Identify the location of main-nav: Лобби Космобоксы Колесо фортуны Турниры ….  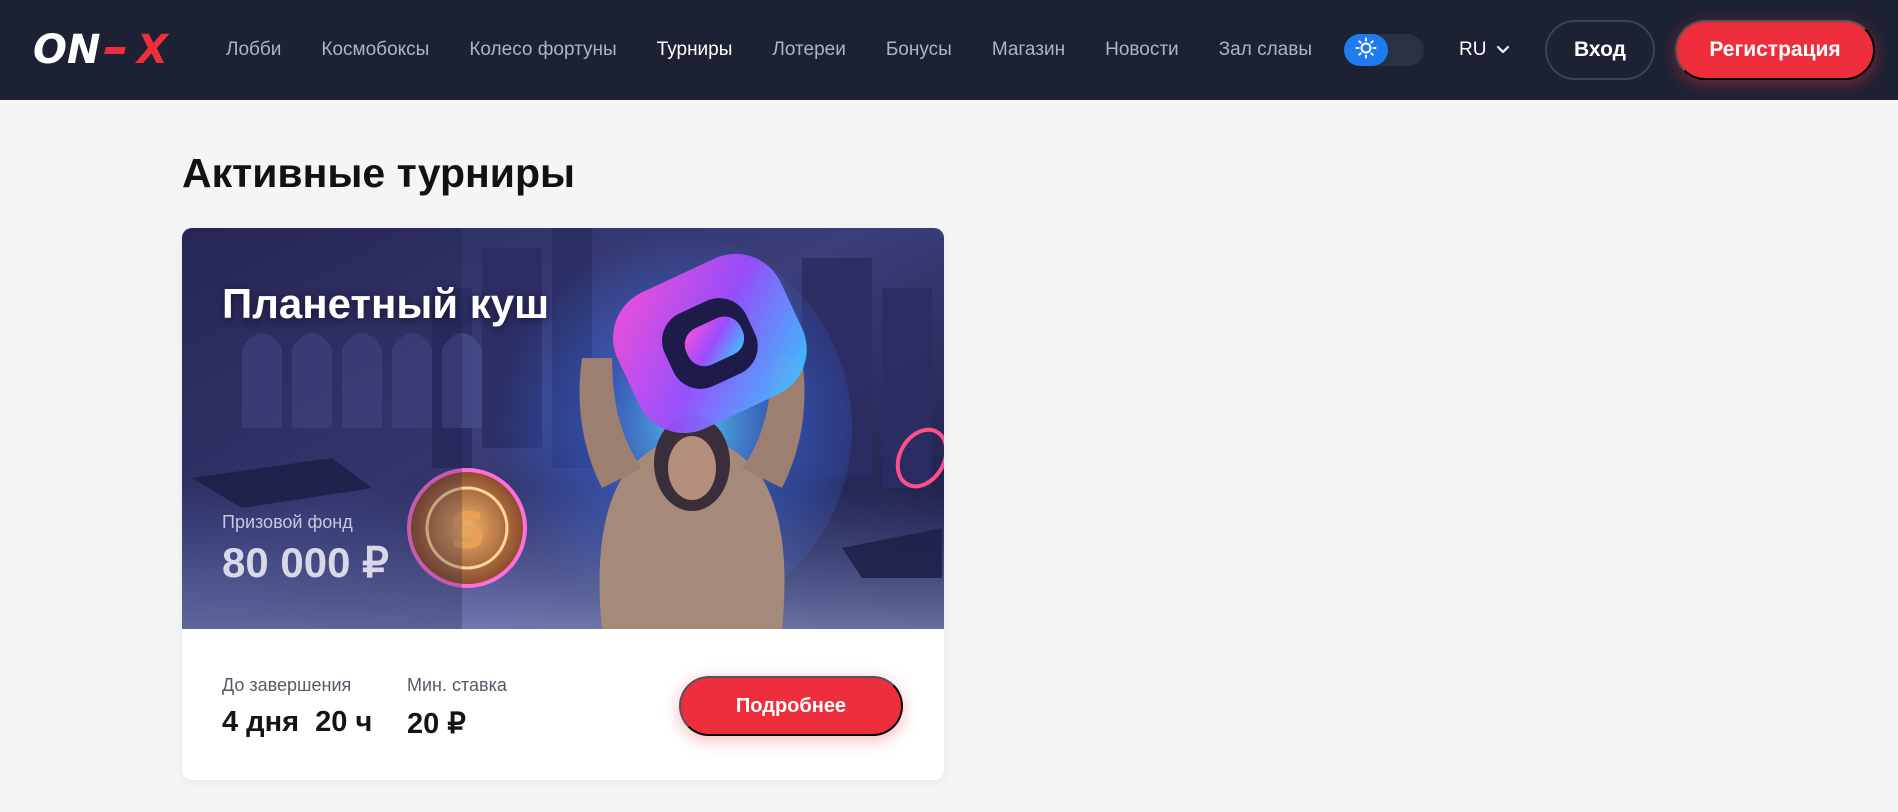
(789, 50).